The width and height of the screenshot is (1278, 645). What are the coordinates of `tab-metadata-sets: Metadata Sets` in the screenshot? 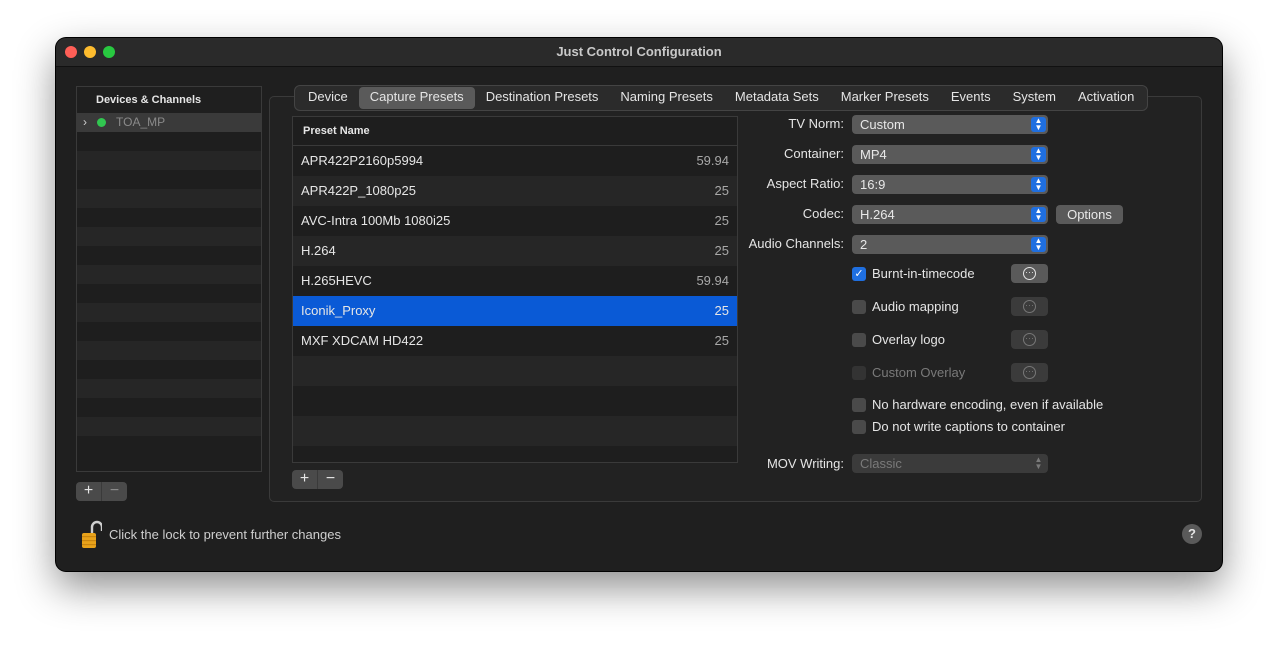 It's located at (777, 98).